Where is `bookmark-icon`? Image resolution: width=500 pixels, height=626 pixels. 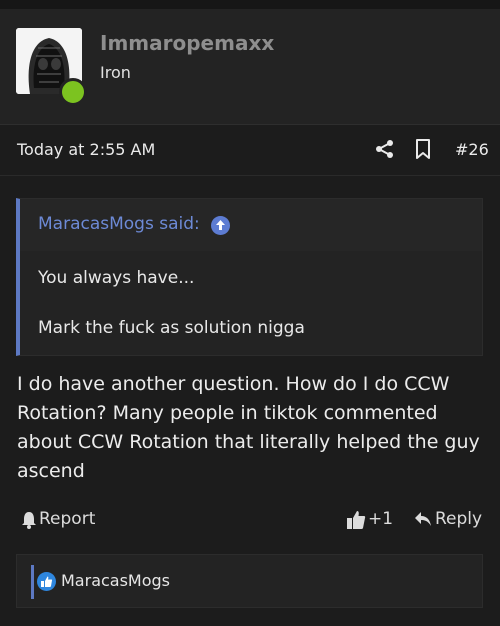
bookmark-icon is located at coordinates (423, 149).